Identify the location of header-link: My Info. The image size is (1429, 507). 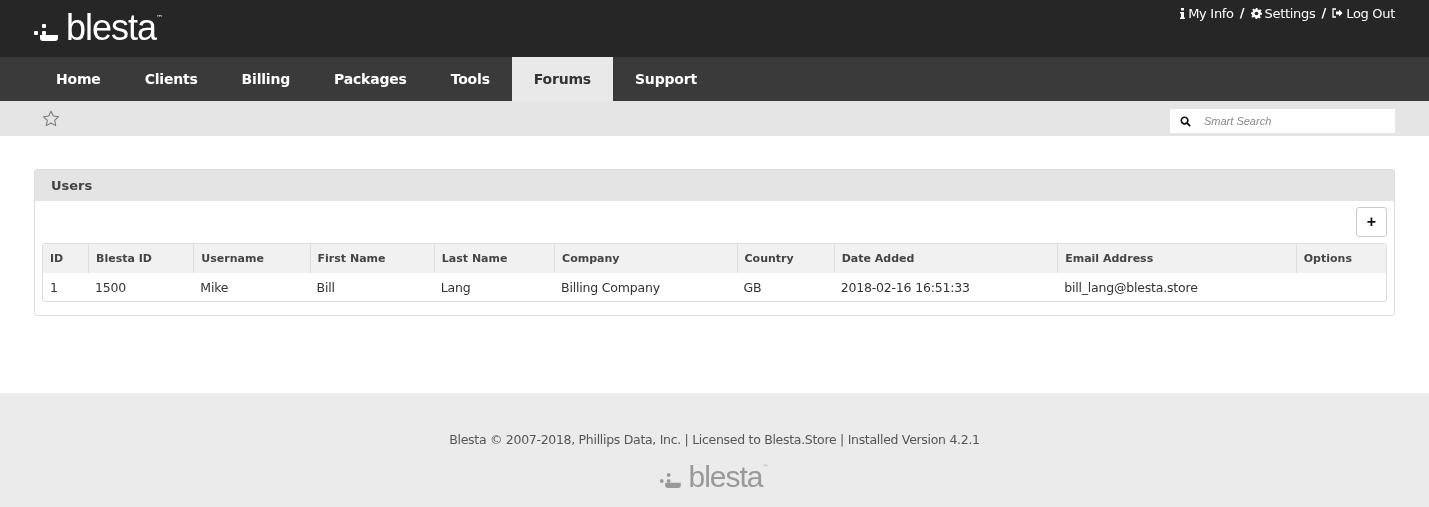
(1207, 13).